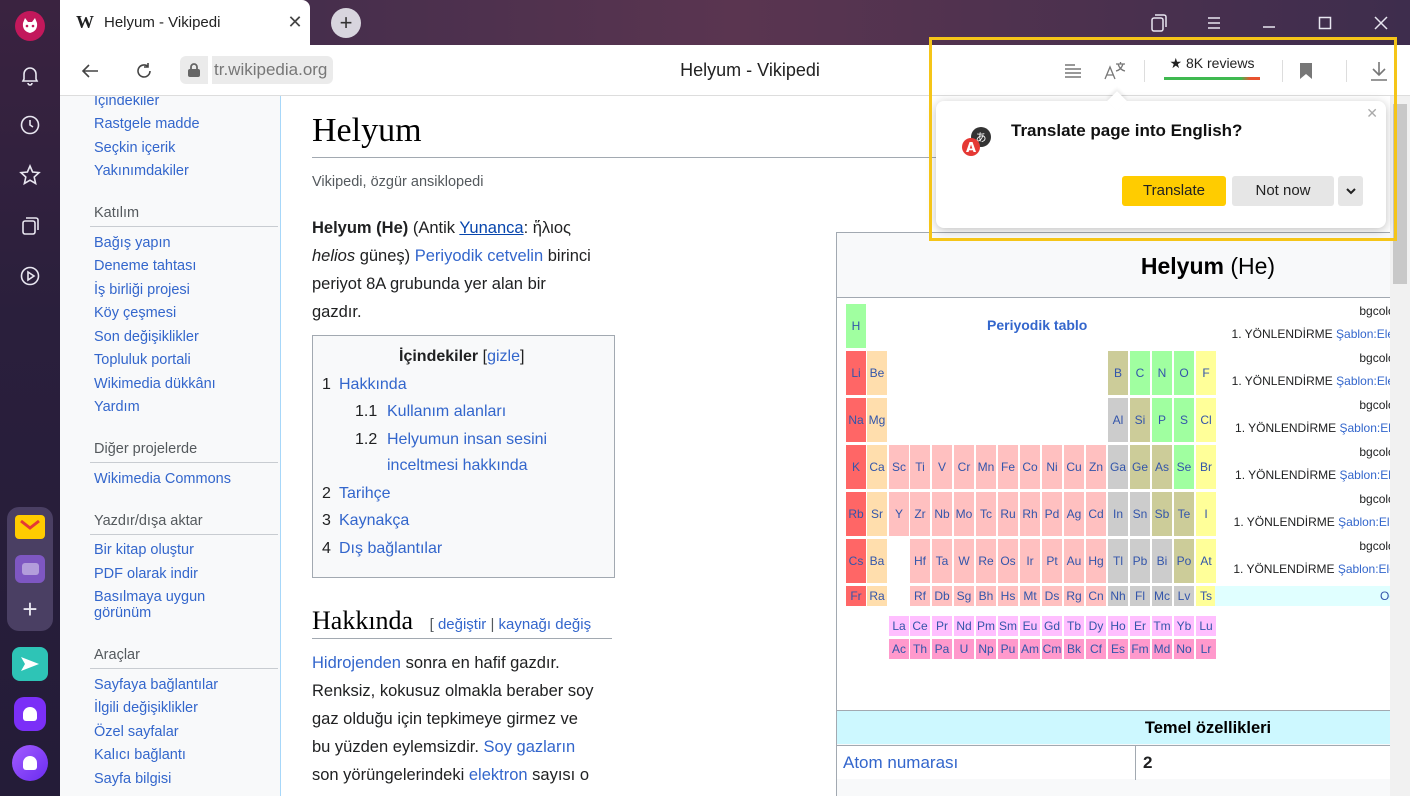 The height and width of the screenshot is (796, 1410). I want to click on element-cell: Cd, so click(1096, 514).